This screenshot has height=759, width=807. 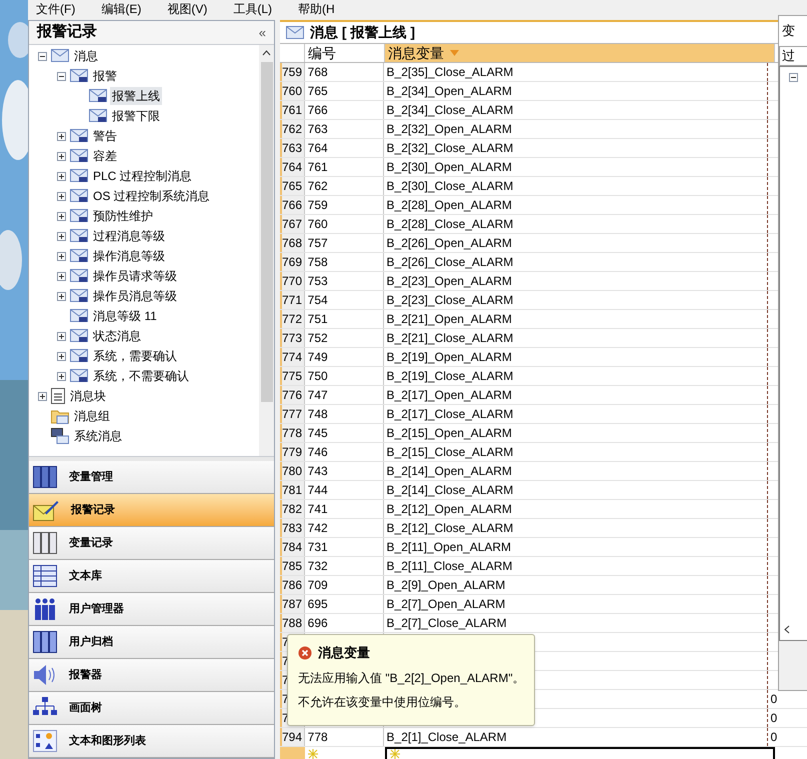 I want to click on scroll-left-icon, so click(x=787, y=629).